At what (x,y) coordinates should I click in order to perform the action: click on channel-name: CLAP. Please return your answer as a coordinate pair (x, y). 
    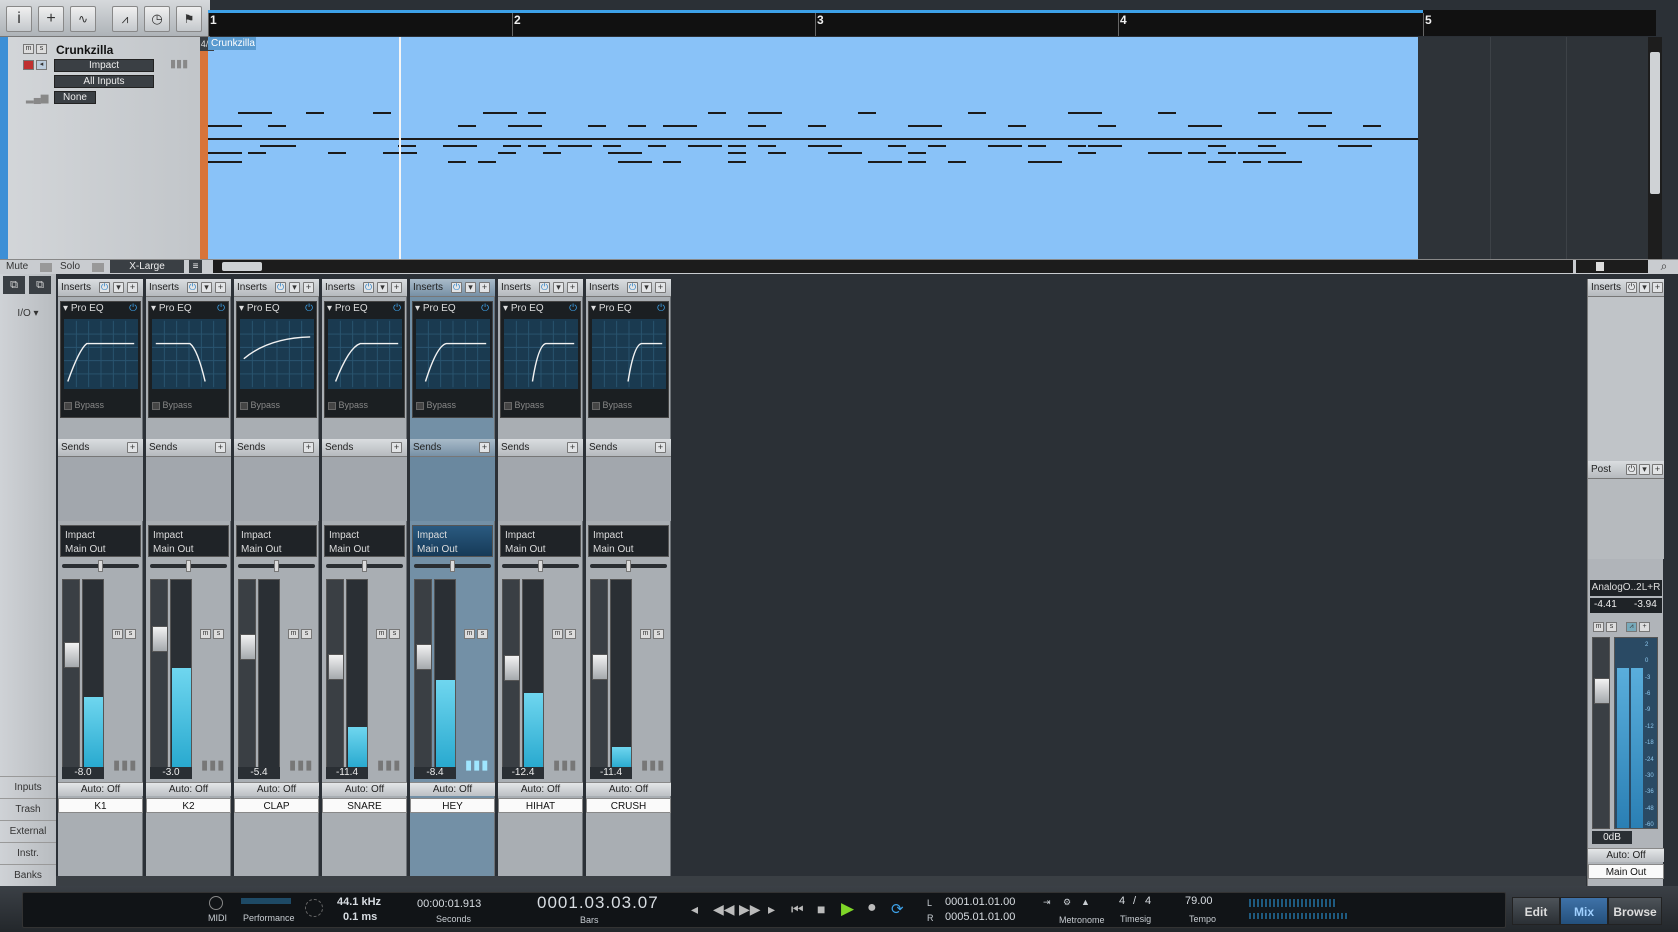
    Looking at the image, I should click on (276, 805).